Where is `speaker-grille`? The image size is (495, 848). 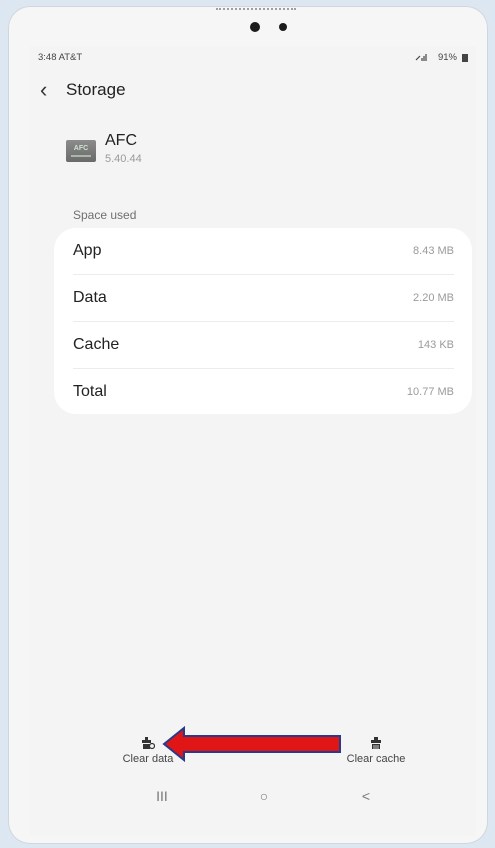 speaker-grille is located at coordinates (256, 10).